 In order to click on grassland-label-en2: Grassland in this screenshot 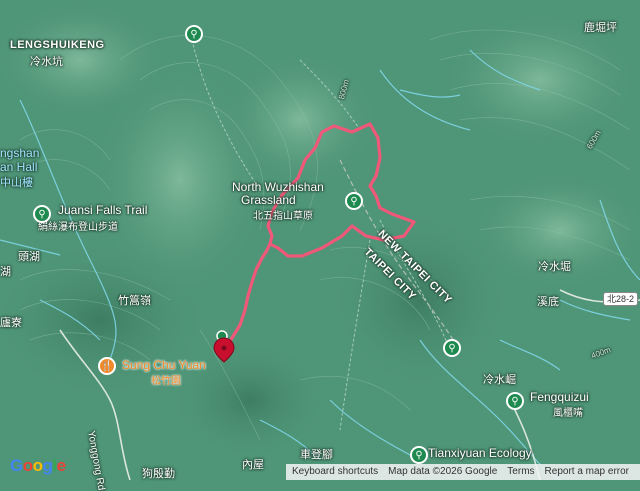, I will do `click(268, 200)`.